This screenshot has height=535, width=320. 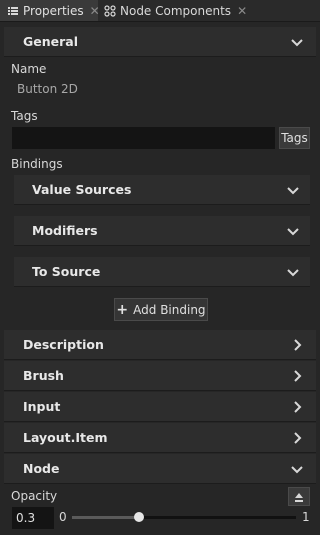 I want to click on section-layout-item-label: Layout.Item, so click(x=65, y=437).